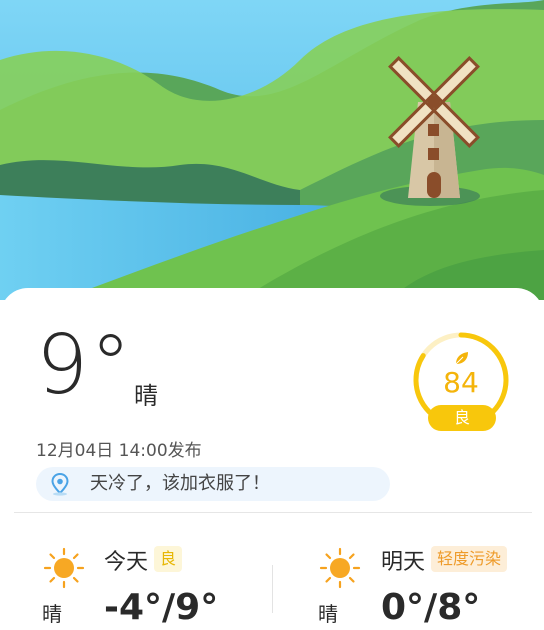 The image size is (544, 630). Describe the element at coordinates (60, 484) in the screenshot. I see `location-pin-icon` at that location.